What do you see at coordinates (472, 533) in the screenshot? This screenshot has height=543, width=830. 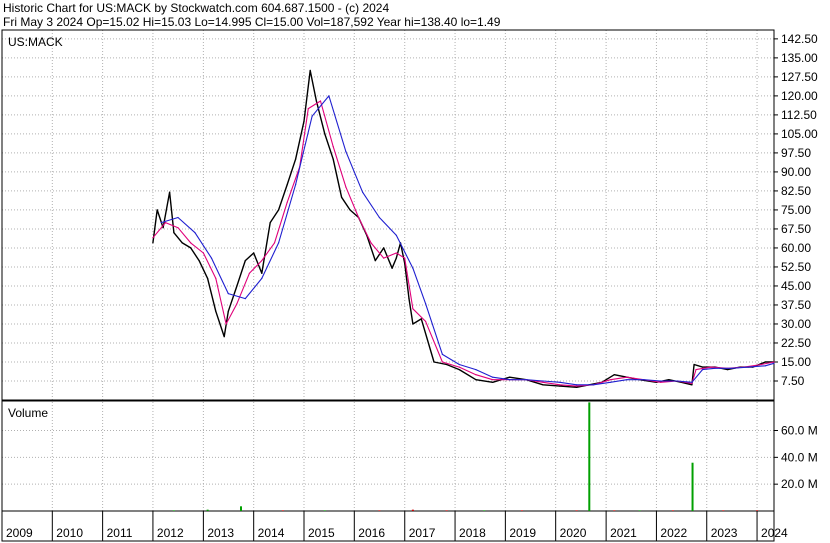 I see `year-label: 2018` at bounding box center [472, 533].